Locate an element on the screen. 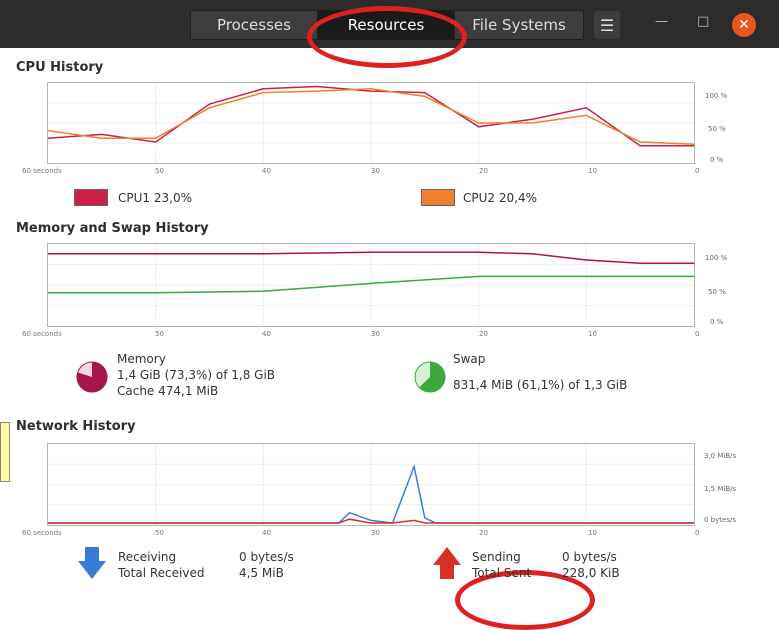 The image size is (779, 630). network-plot is located at coordinates (371, 484).